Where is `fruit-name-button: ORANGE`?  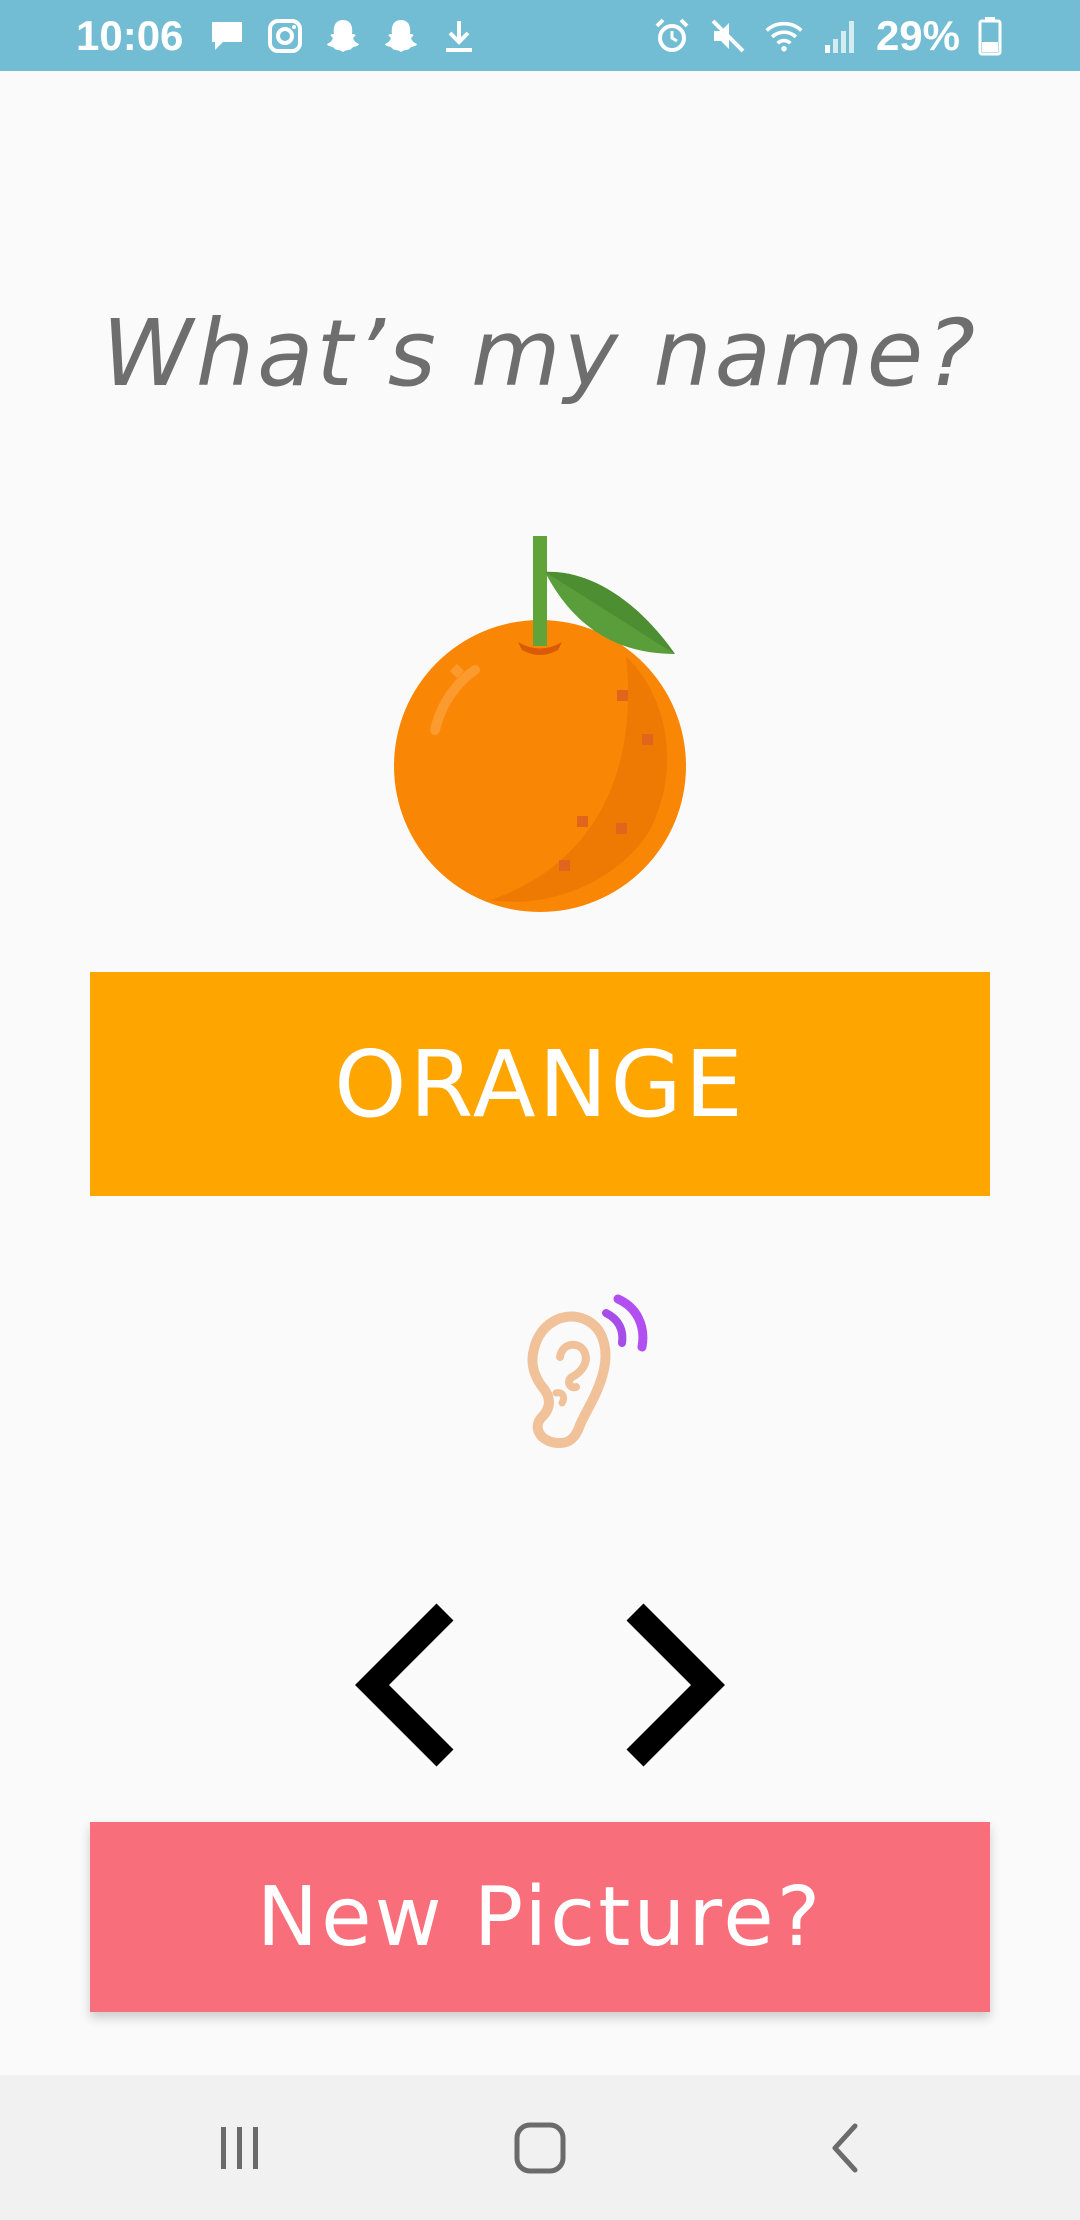
fruit-name-button: ORANGE is located at coordinates (540, 1084).